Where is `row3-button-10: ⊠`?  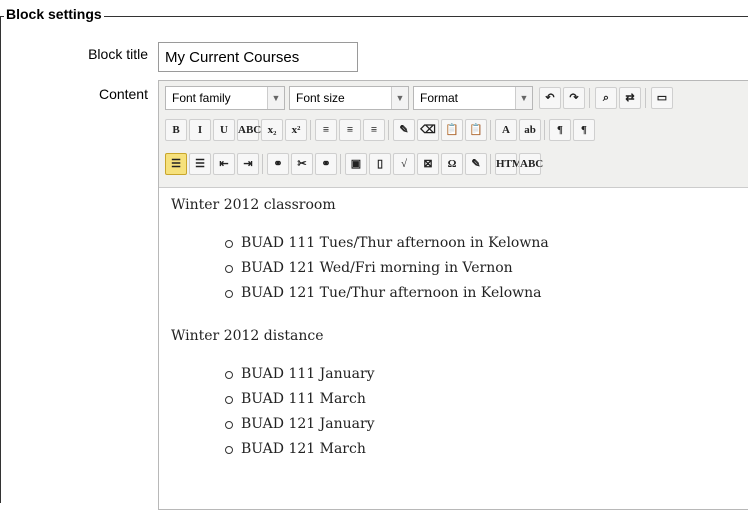 row3-button-10: ⊠ is located at coordinates (428, 164).